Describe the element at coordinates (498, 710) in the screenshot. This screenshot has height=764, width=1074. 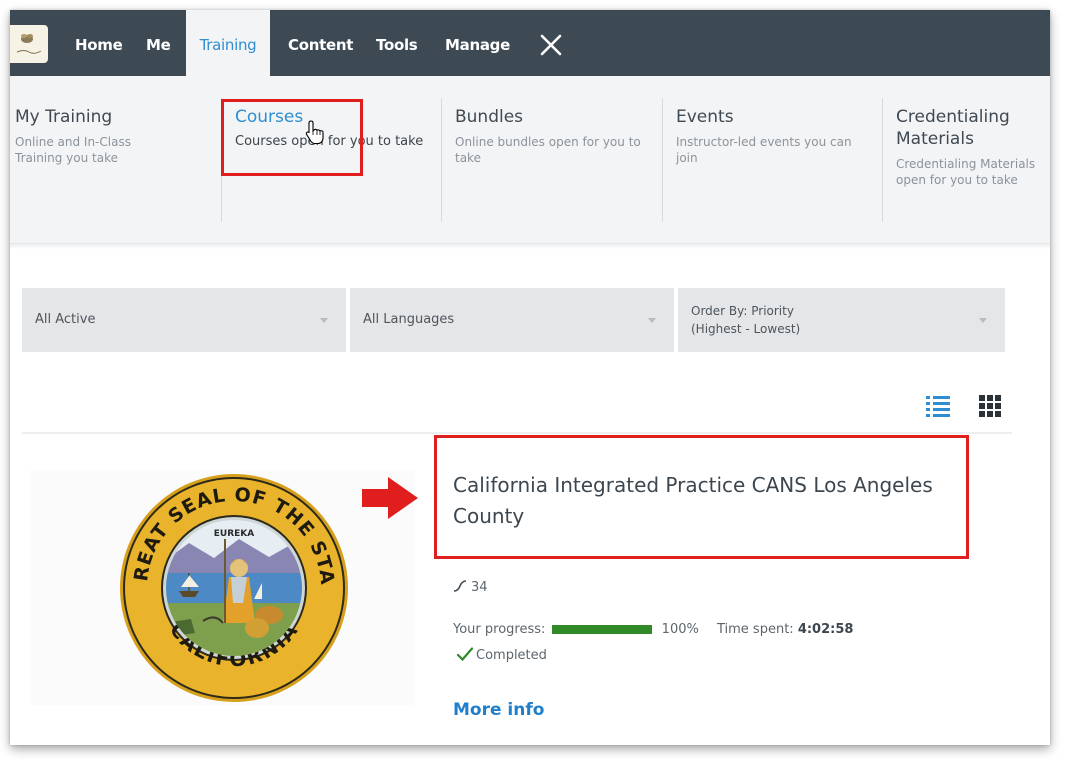
I see `more-info-link: More info` at that location.